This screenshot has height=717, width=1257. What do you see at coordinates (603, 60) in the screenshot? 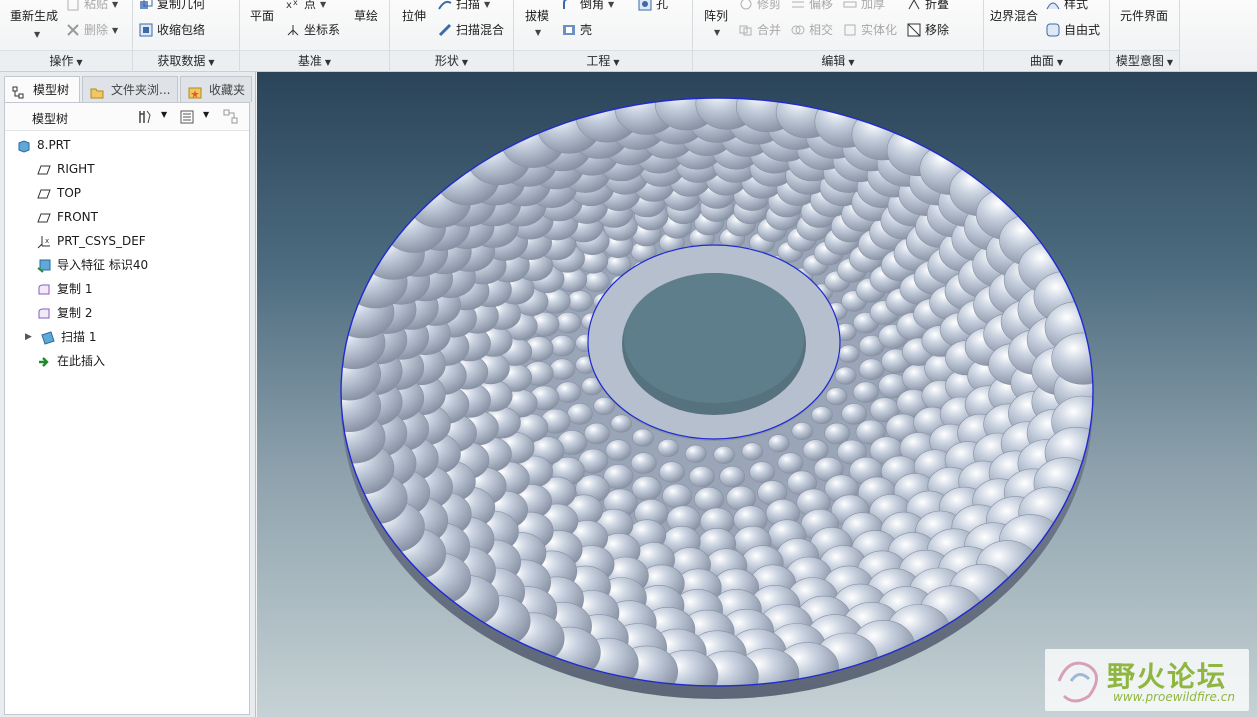
I see `group-label-engineering: 工程 ▼` at bounding box center [603, 60].